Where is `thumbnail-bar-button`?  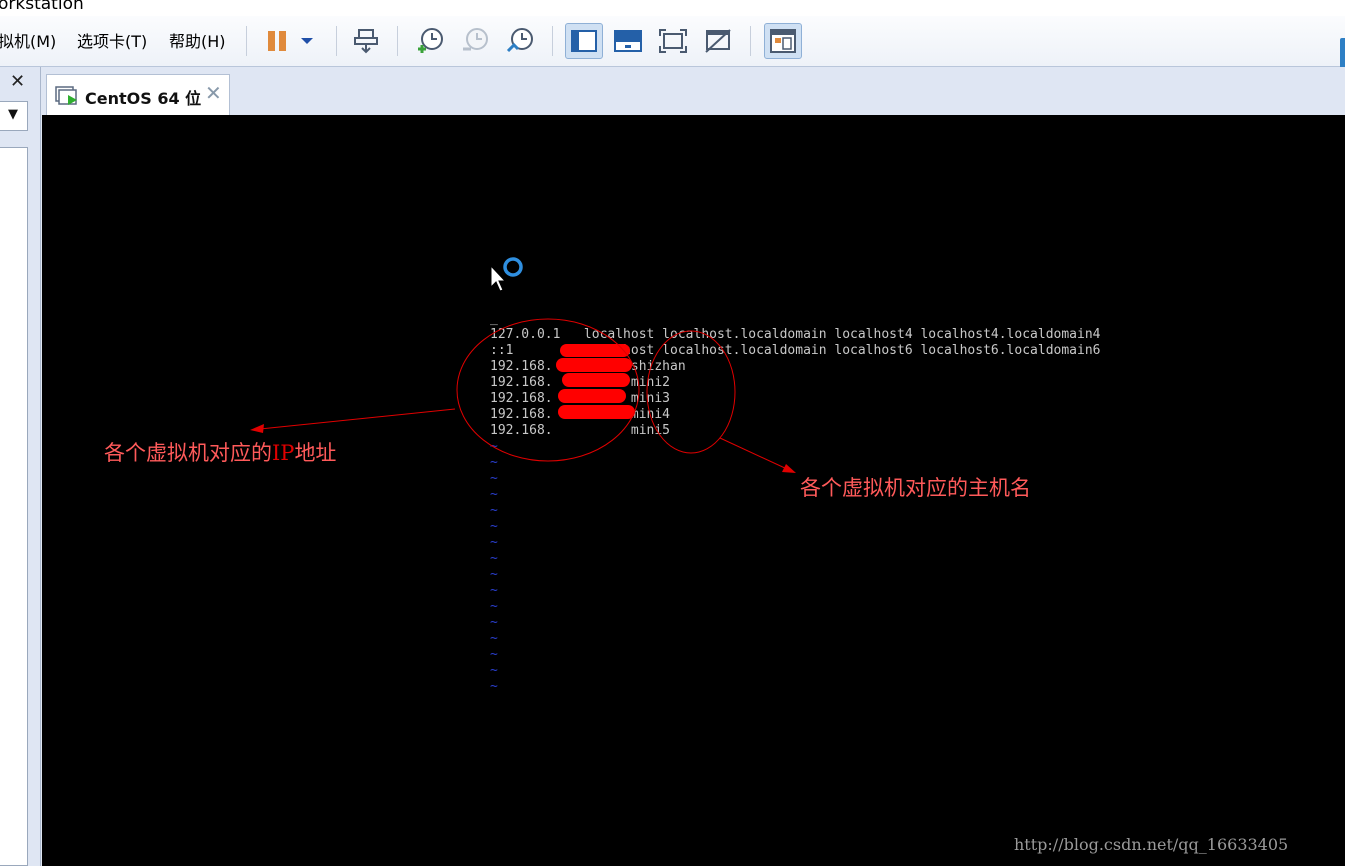
thumbnail-bar-button is located at coordinates (783, 41).